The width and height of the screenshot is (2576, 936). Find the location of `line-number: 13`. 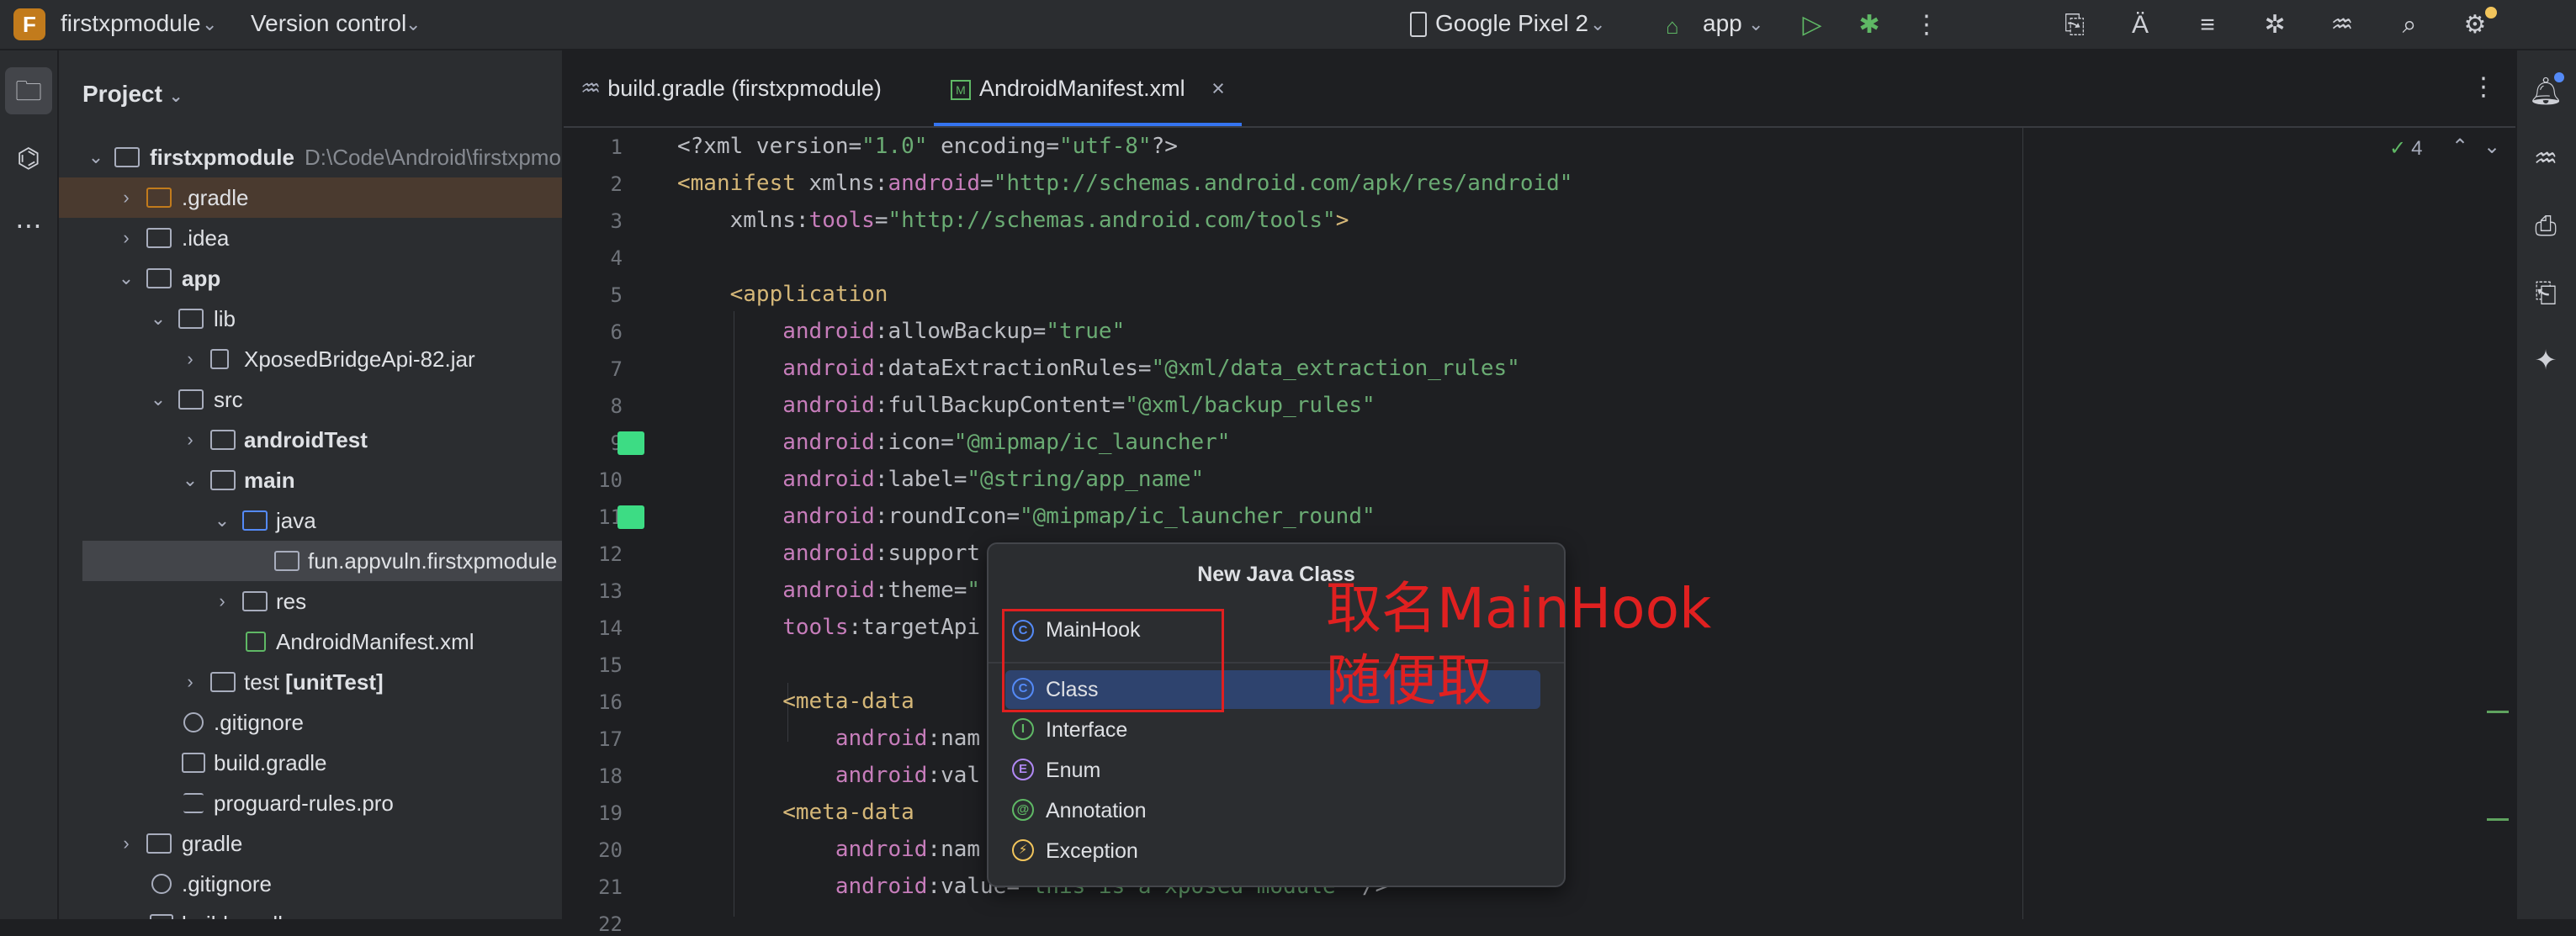

line-number: 13 is located at coordinates (610, 591).